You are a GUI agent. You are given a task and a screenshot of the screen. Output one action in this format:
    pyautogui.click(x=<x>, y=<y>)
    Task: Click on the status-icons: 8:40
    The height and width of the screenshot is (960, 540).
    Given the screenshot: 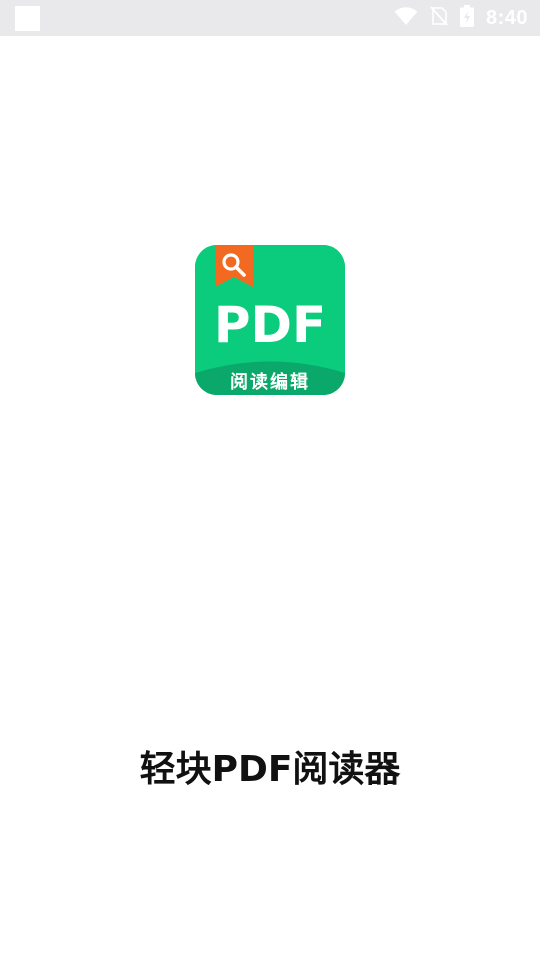 What is the action you would take?
    pyautogui.click(x=461, y=18)
    